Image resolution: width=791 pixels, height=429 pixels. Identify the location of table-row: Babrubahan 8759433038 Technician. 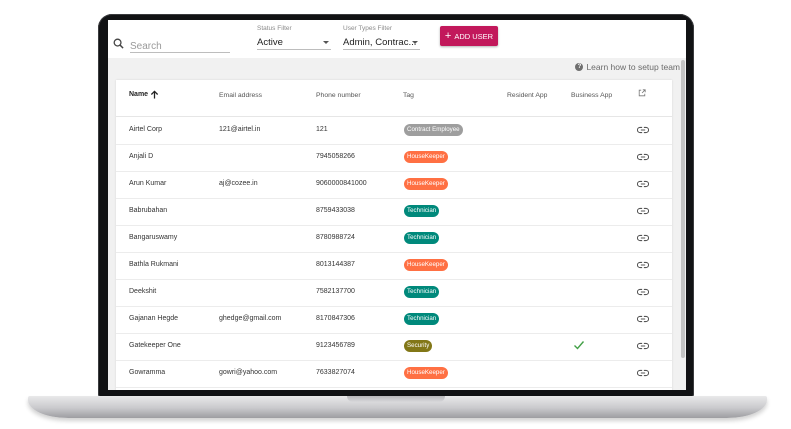
(394, 212).